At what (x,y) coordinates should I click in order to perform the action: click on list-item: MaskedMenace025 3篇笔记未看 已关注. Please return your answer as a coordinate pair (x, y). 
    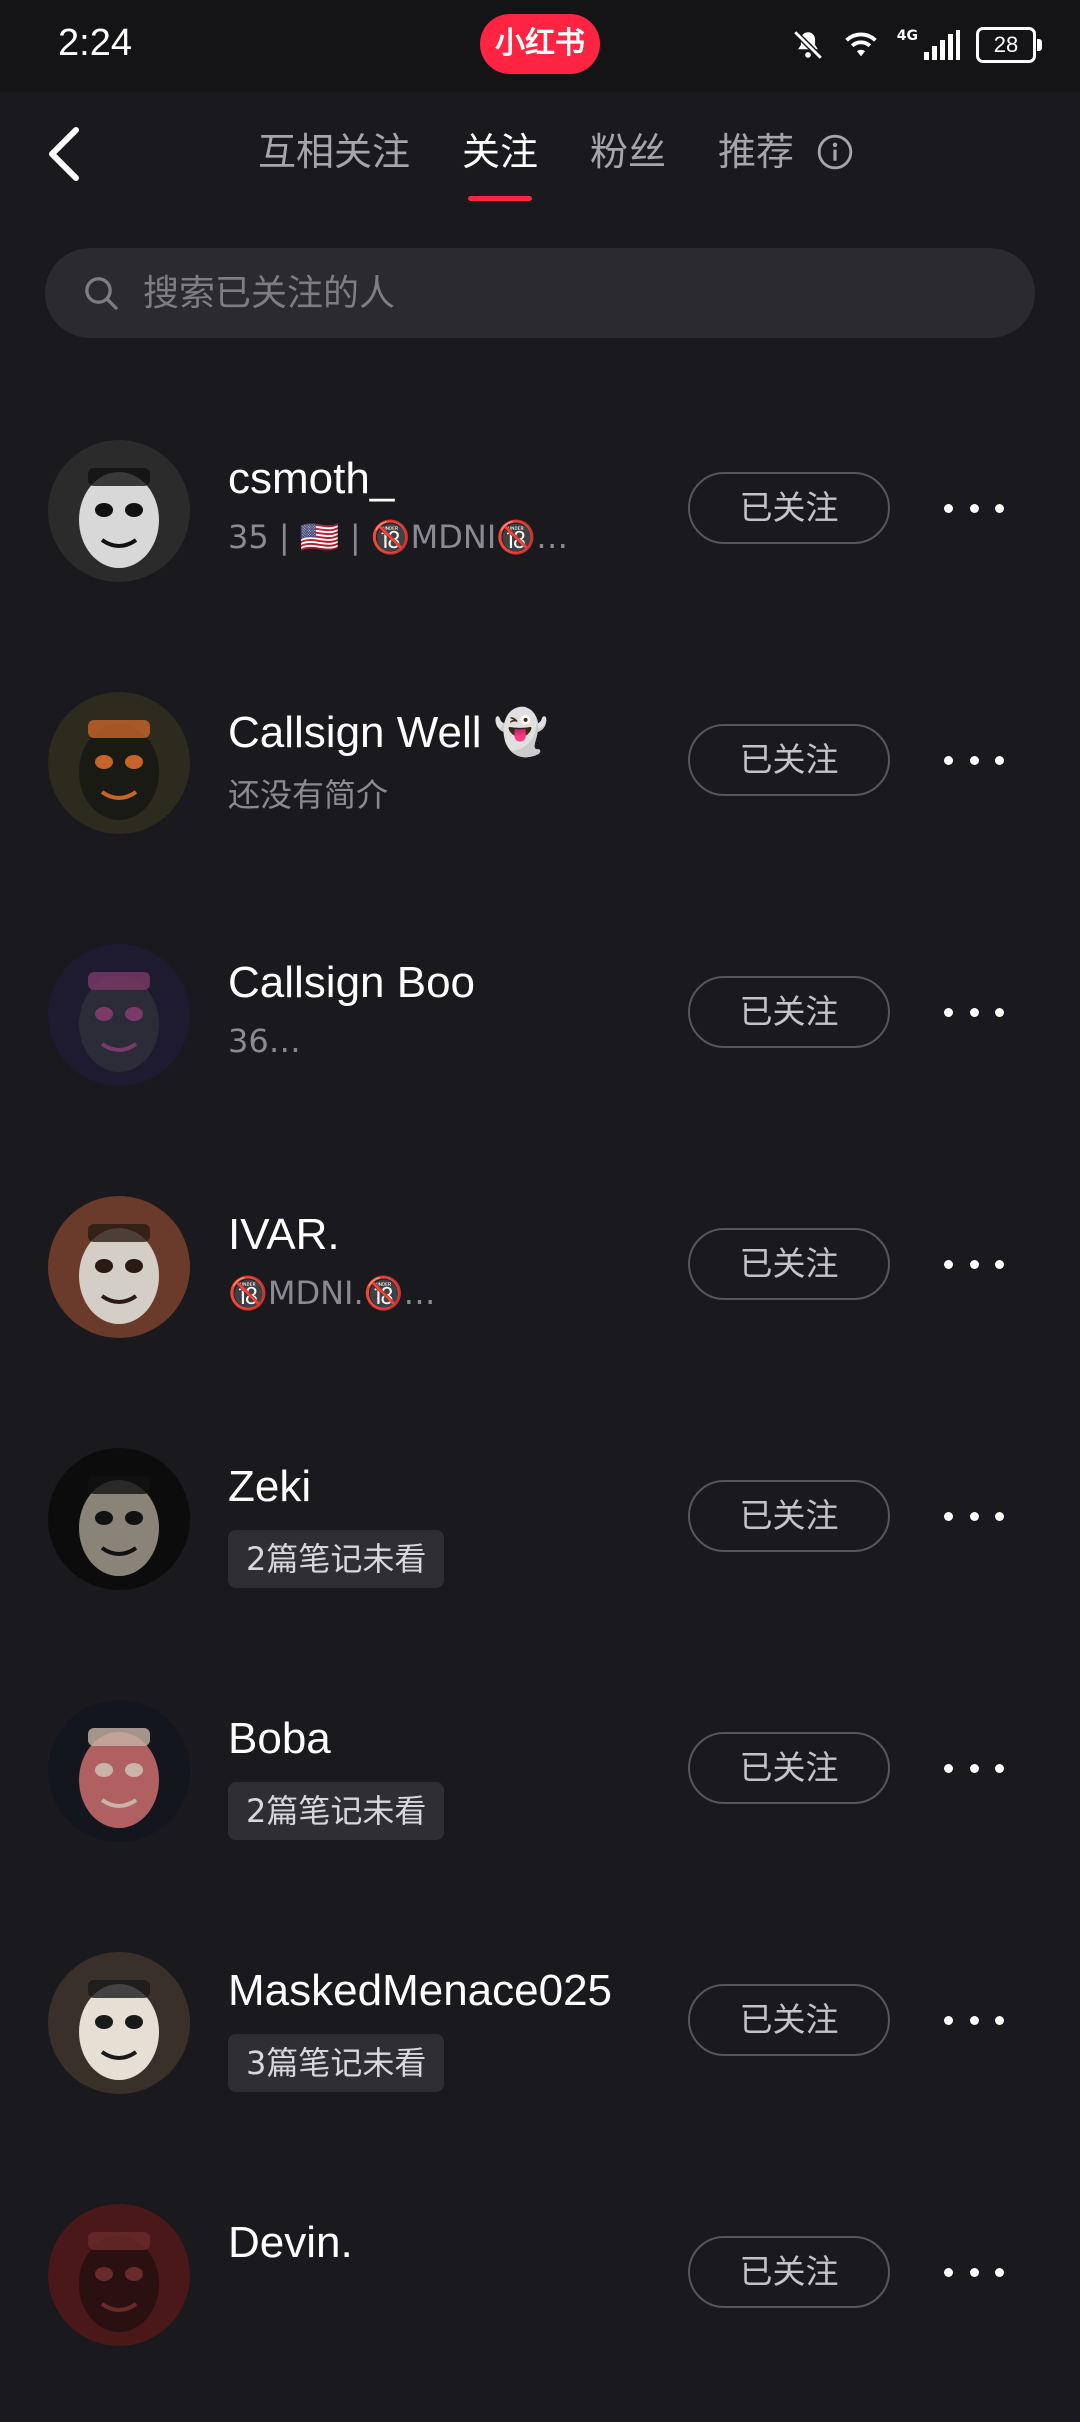
    Looking at the image, I should click on (540, 2044).